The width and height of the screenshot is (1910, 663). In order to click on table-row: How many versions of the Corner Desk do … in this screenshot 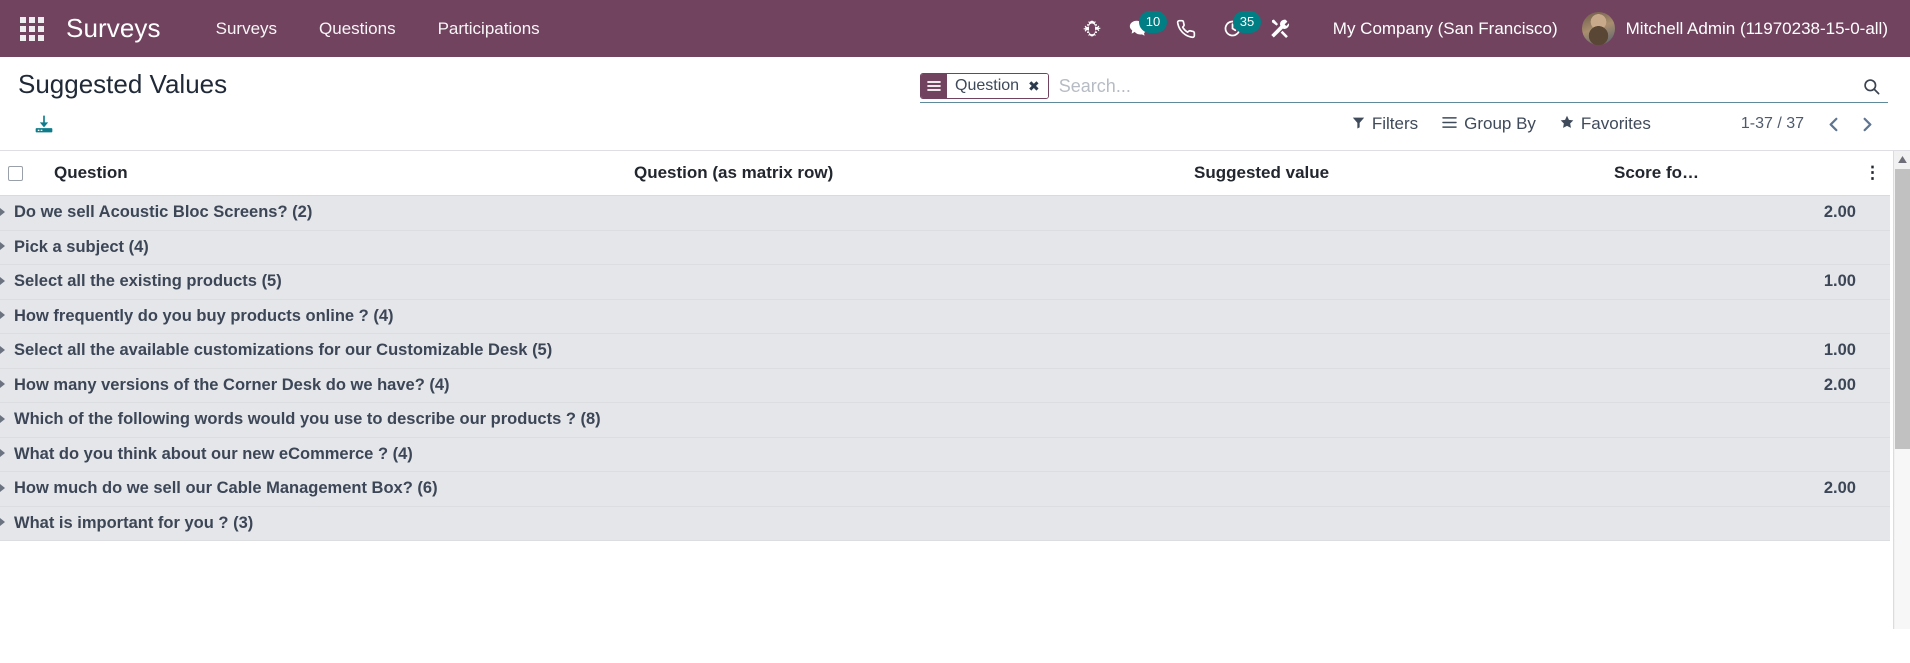, I will do `click(945, 385)`.